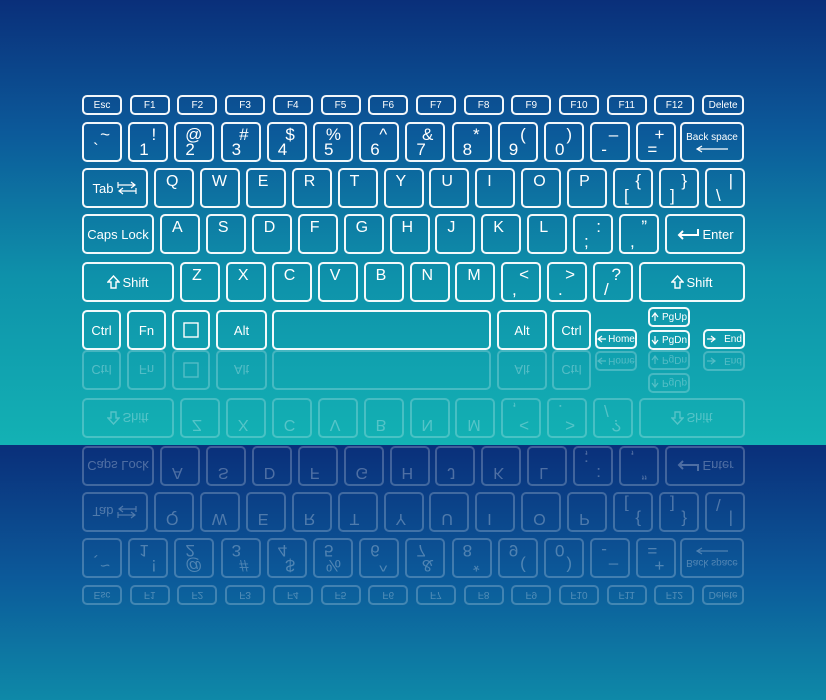 The width and height of the screenshot is (826, 700). I want to click on key-backslash: | \, so click(725, 188).